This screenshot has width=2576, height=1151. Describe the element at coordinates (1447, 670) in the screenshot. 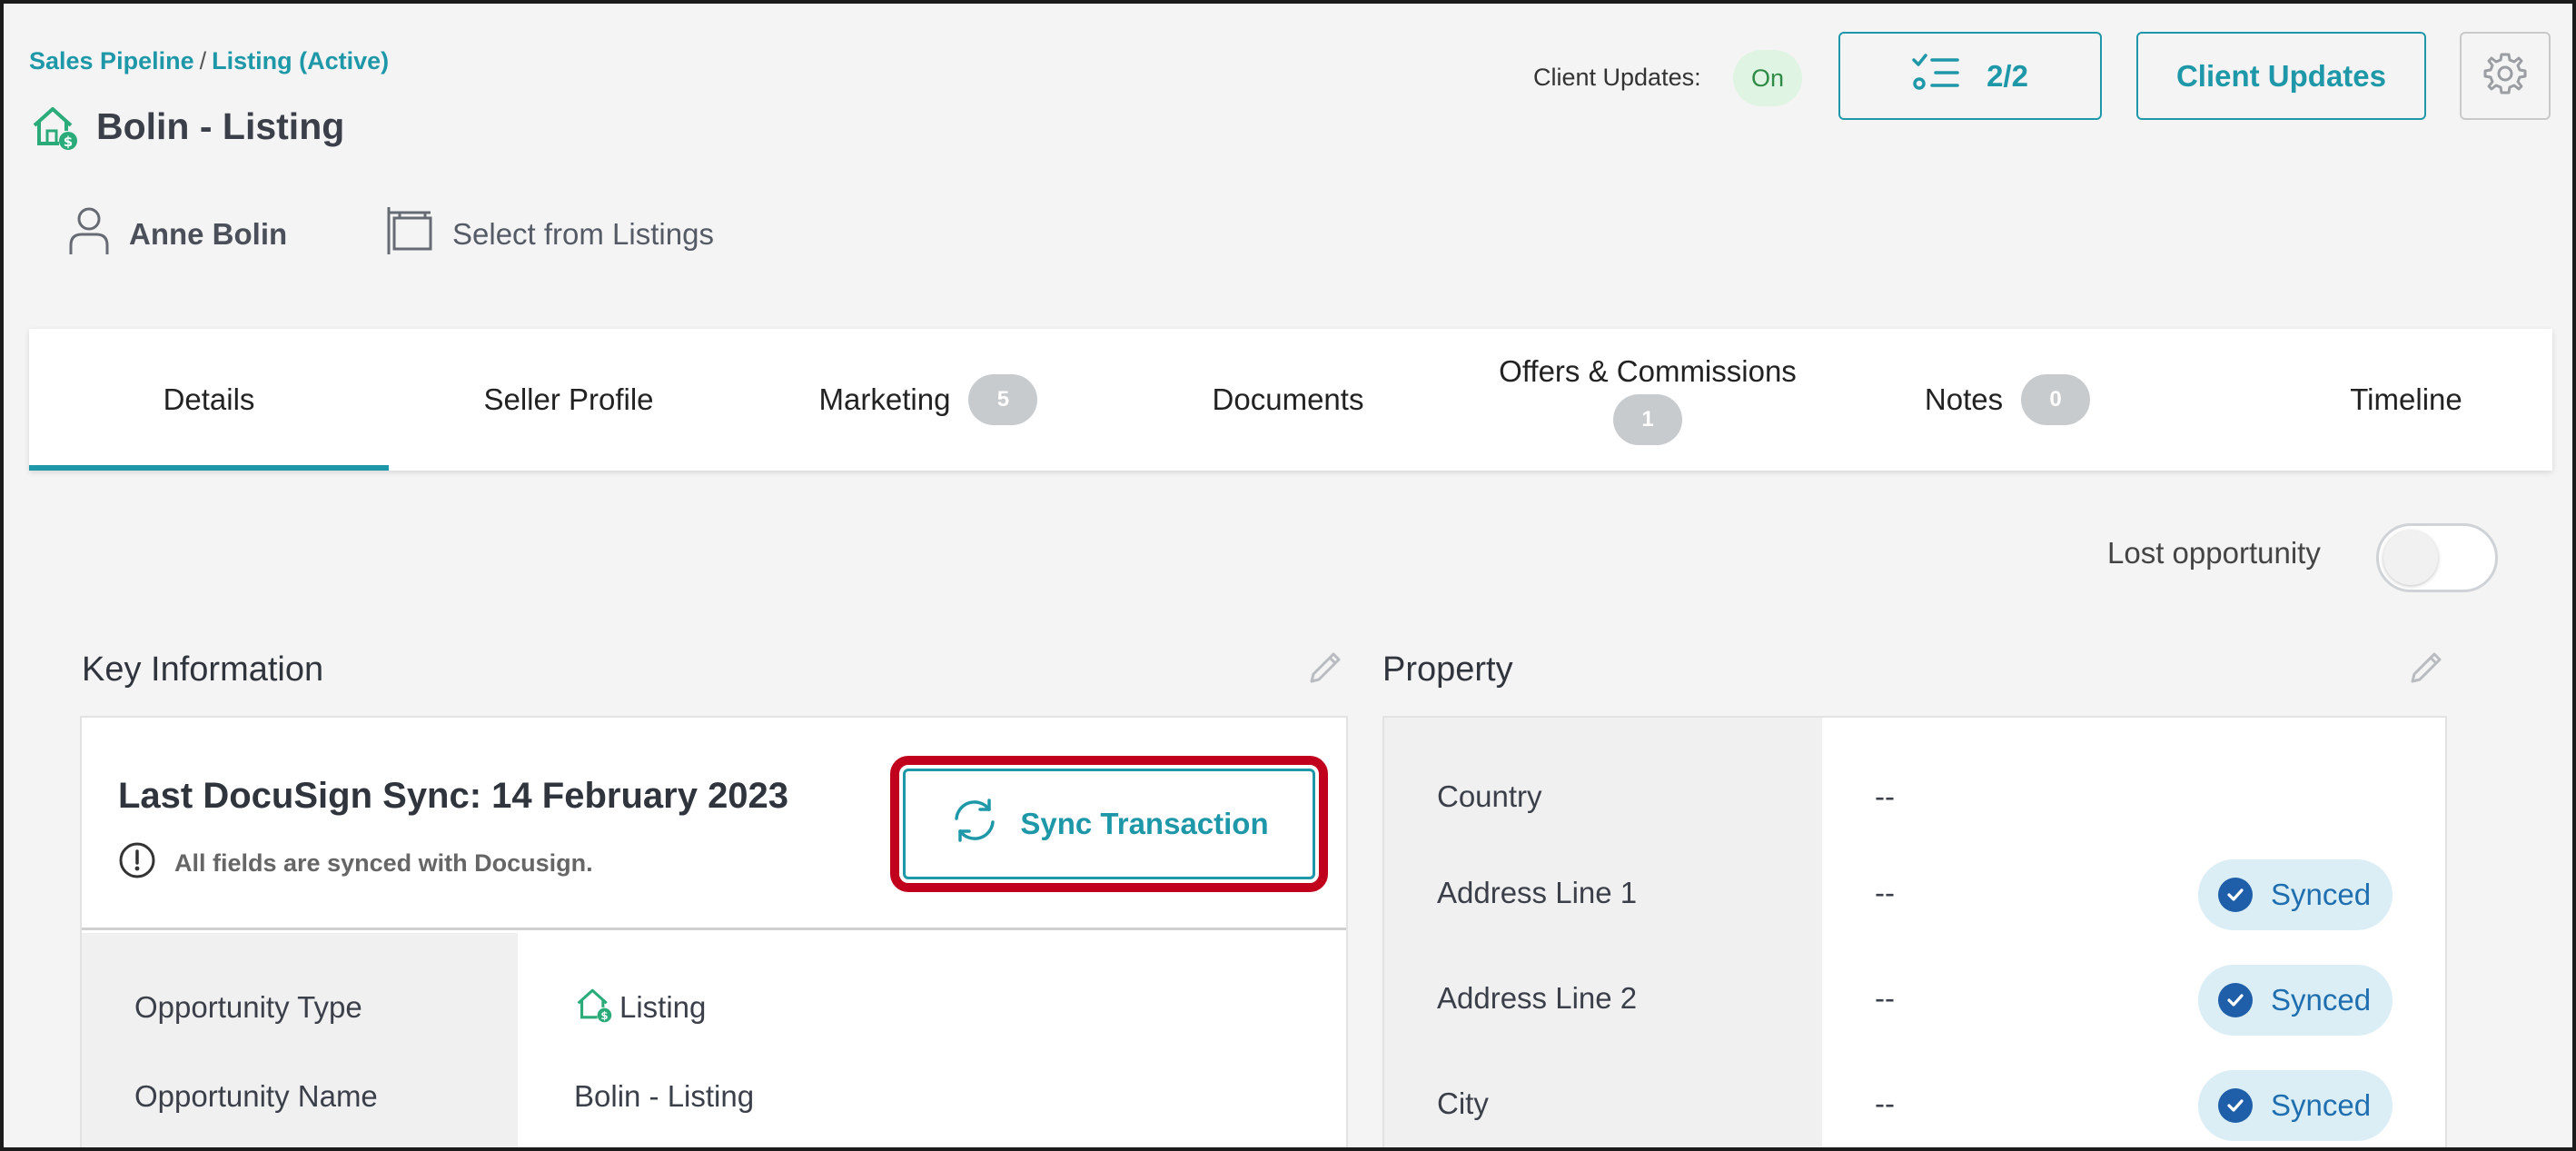

I see `property-title: Property` at that location.